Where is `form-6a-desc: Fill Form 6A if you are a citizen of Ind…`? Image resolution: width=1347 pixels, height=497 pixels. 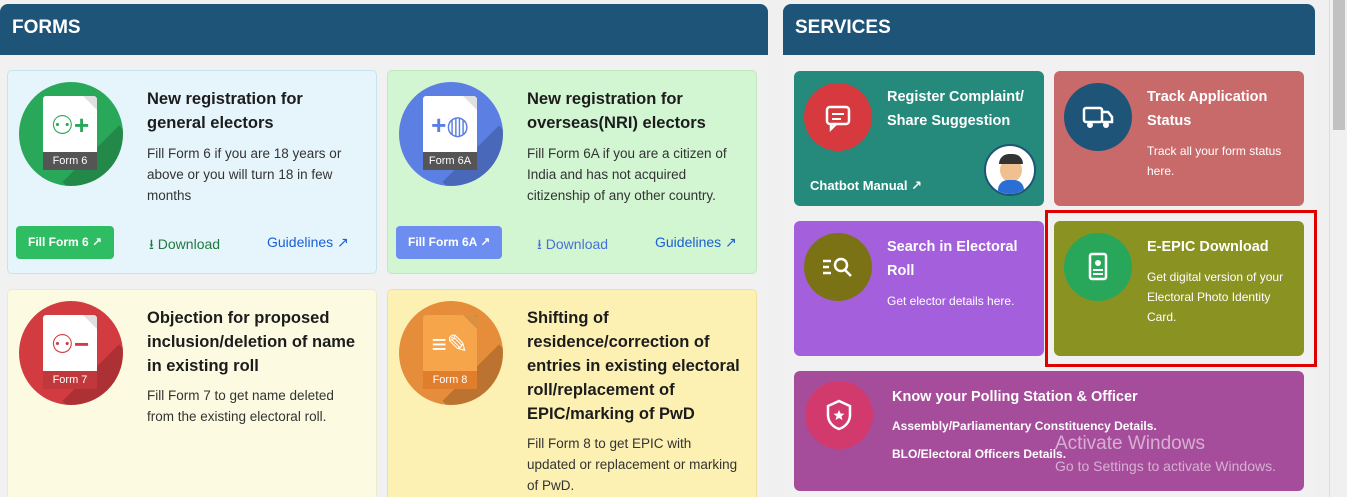
form-6a-desc: Fill Form 6A if you are a citizen of Ind… is located at coordinates (627, 174).